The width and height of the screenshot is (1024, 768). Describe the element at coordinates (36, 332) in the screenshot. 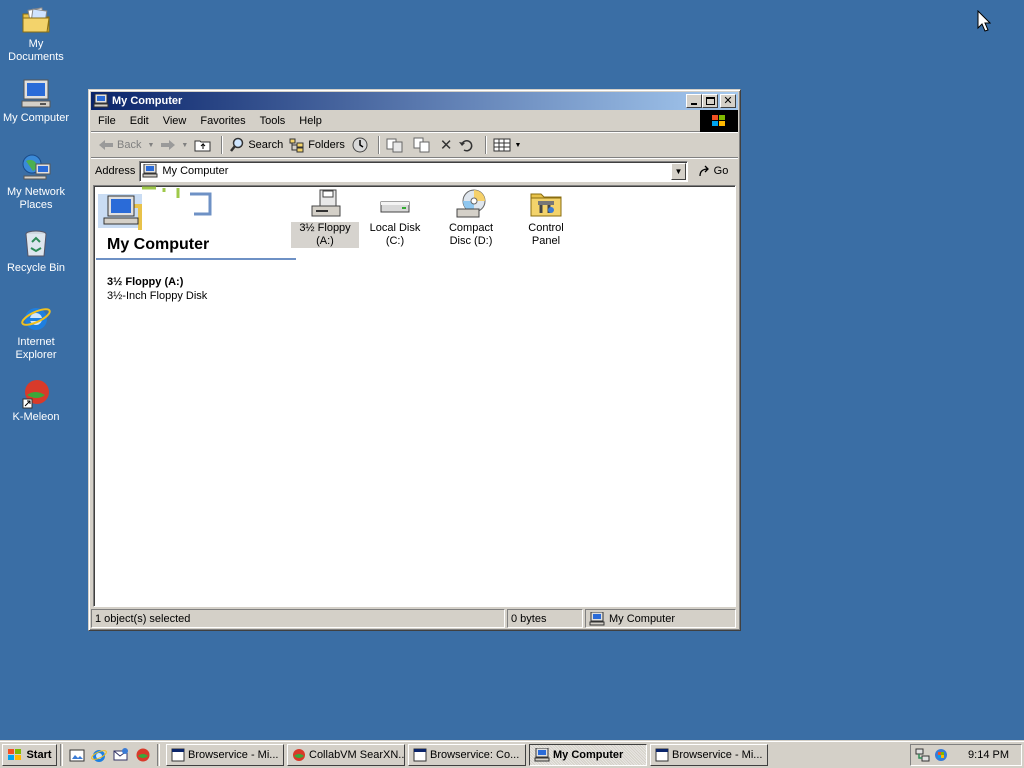

I see `desktop-icon-internet-explorer: Internet Explorer` at that location.